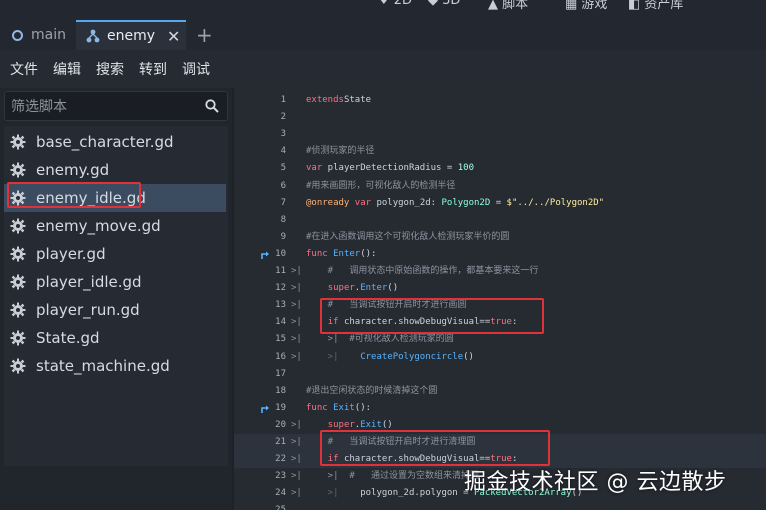 The image size is (766, 510). Describe the element at coordinates (115, 170) in the screenshot. I see `script-file-item: enemy.gd` at that location.